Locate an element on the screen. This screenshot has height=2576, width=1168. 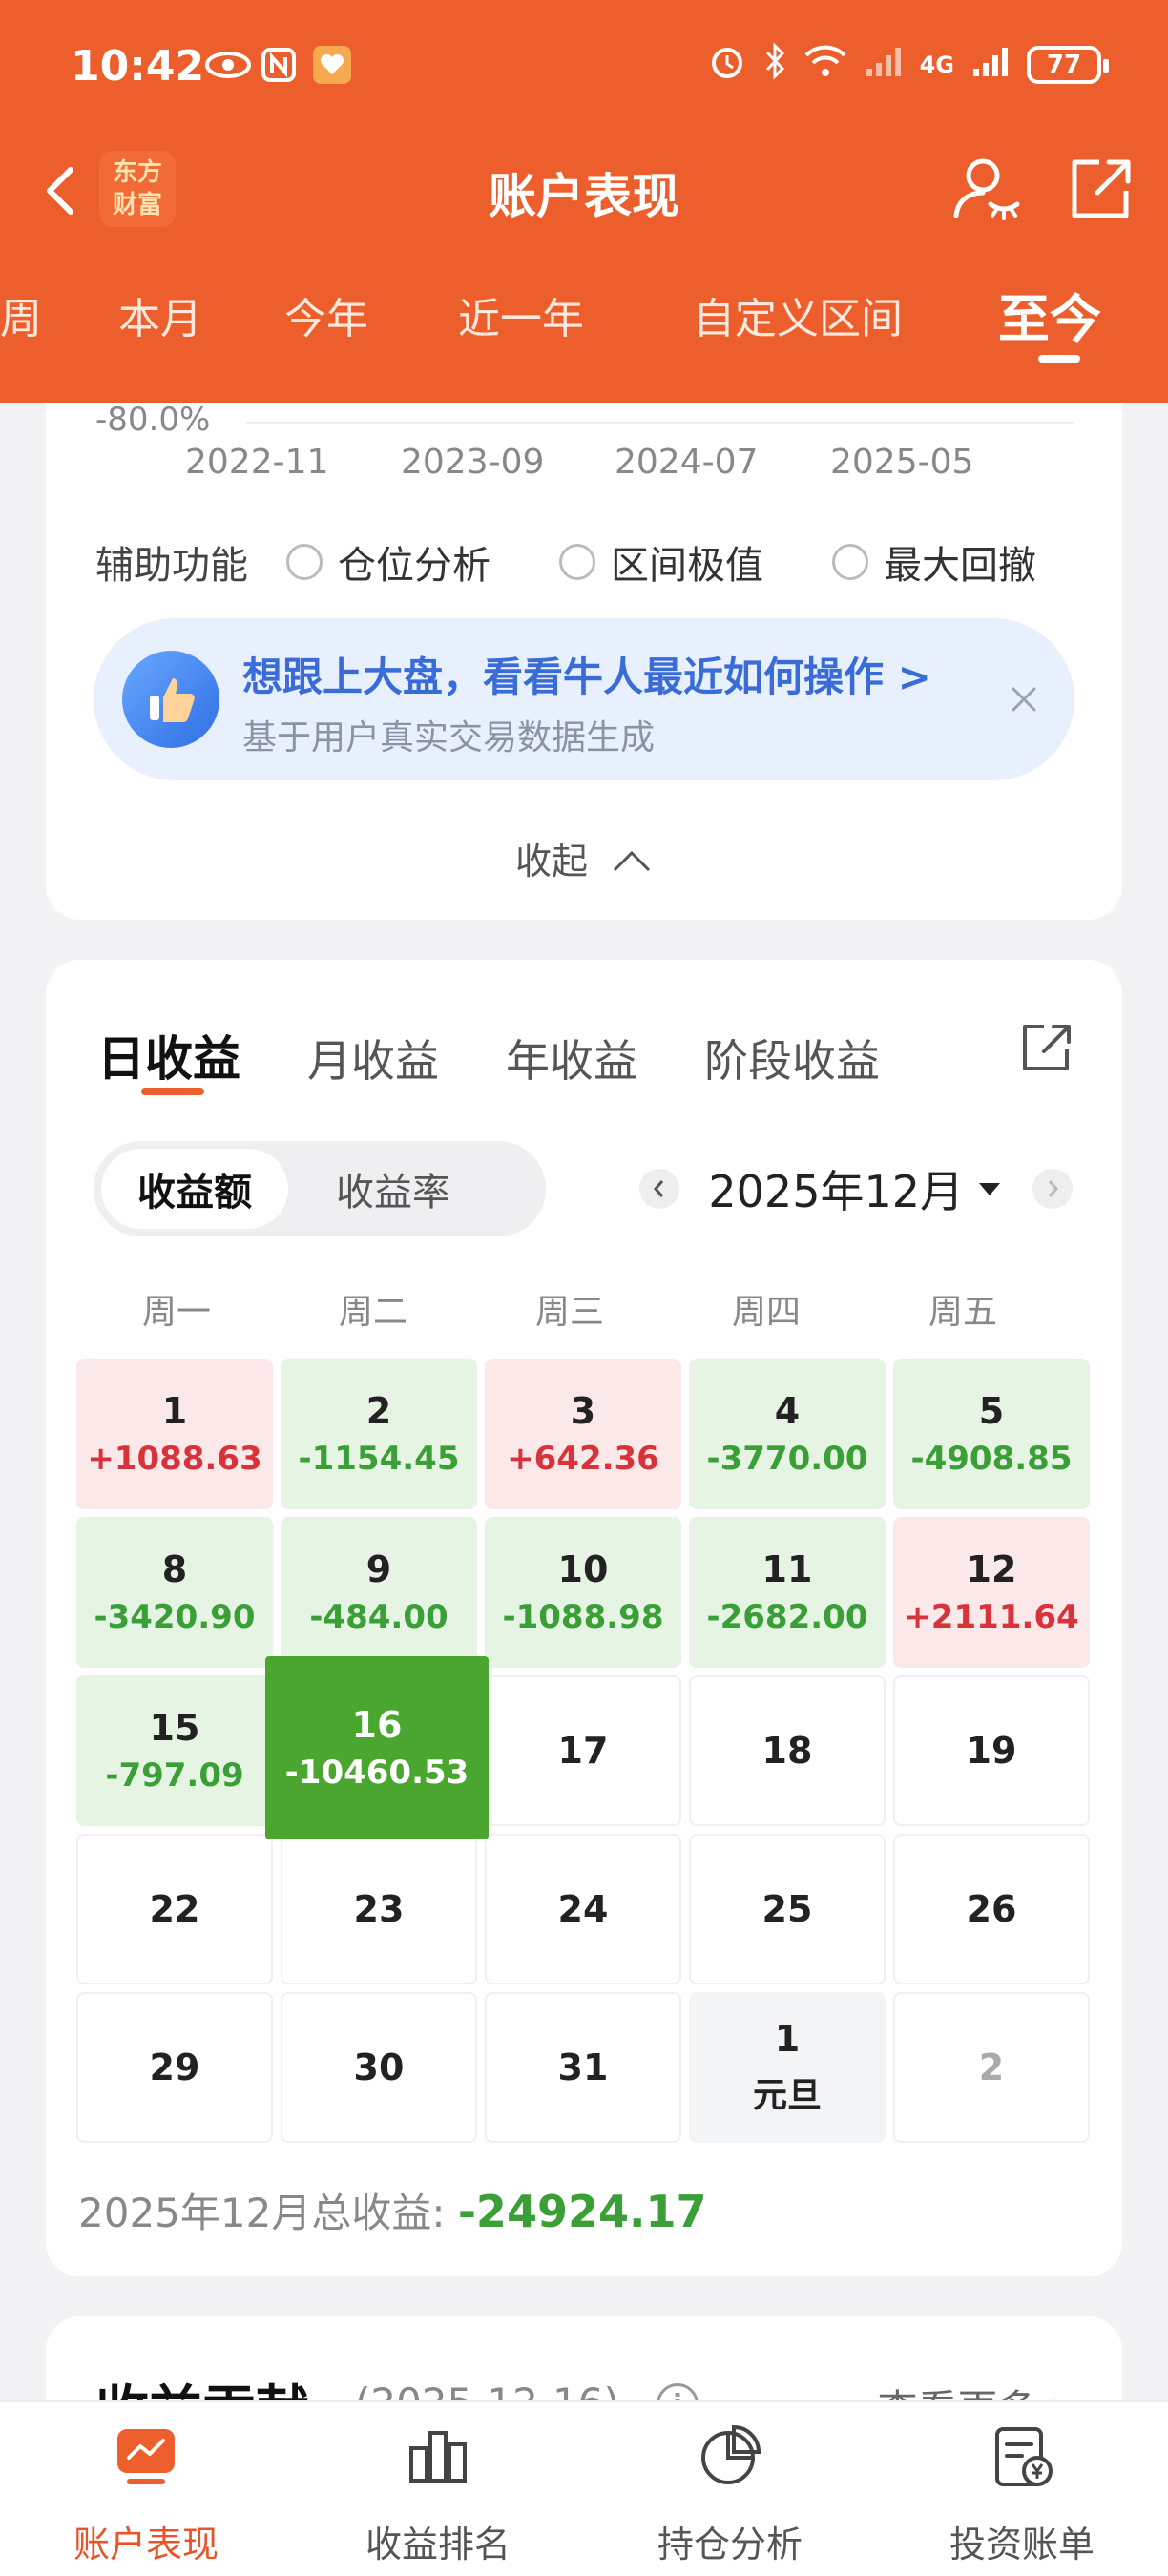
aux-range-extremes: 区间极值 is located at coordinates (661, 562).